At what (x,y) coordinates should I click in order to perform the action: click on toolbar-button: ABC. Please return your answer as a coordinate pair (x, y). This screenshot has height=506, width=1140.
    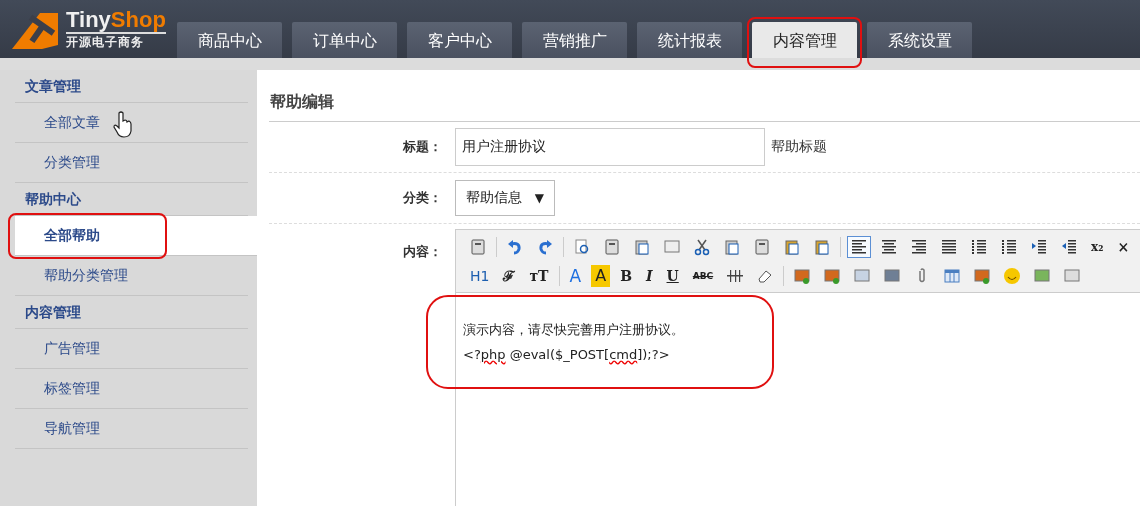
    Looking at the image, I should click on (703, 275).